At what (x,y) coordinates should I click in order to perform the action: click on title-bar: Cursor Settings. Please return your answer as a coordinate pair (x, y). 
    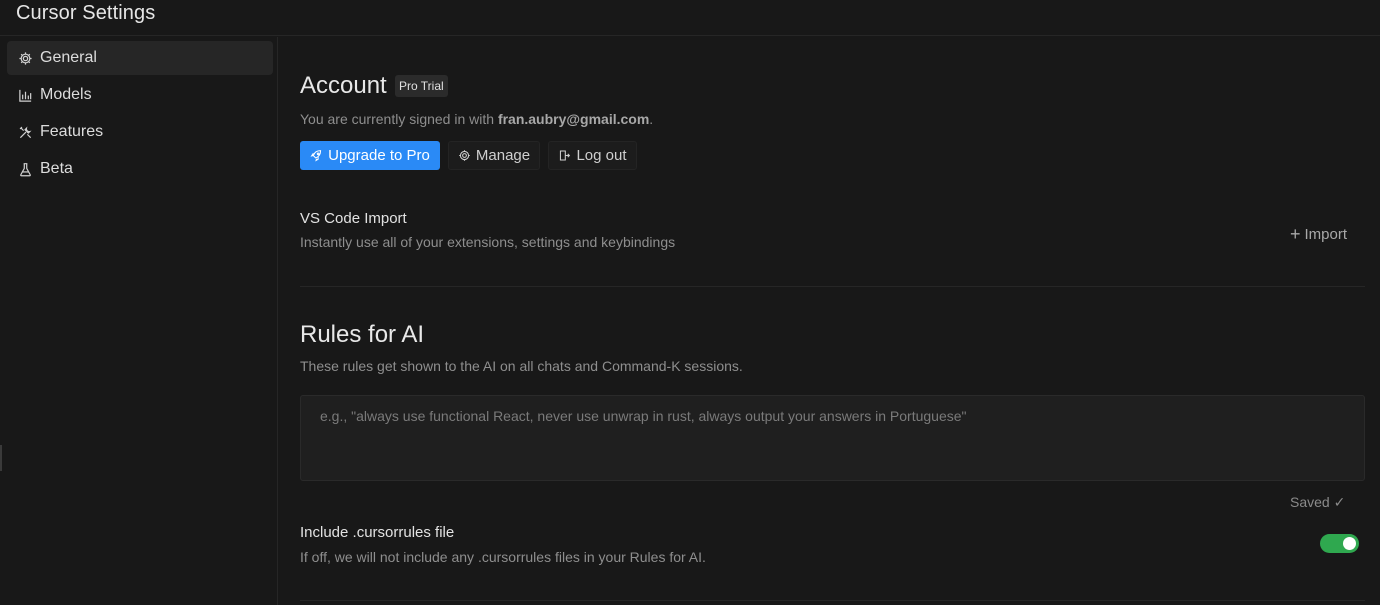
    Looking at the image, I should click on (690, 18).